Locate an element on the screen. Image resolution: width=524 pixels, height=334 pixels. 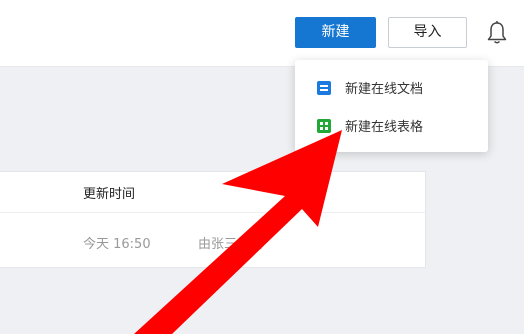
row-update-time: 今天 16:50 is located at coordinates (117, 244).